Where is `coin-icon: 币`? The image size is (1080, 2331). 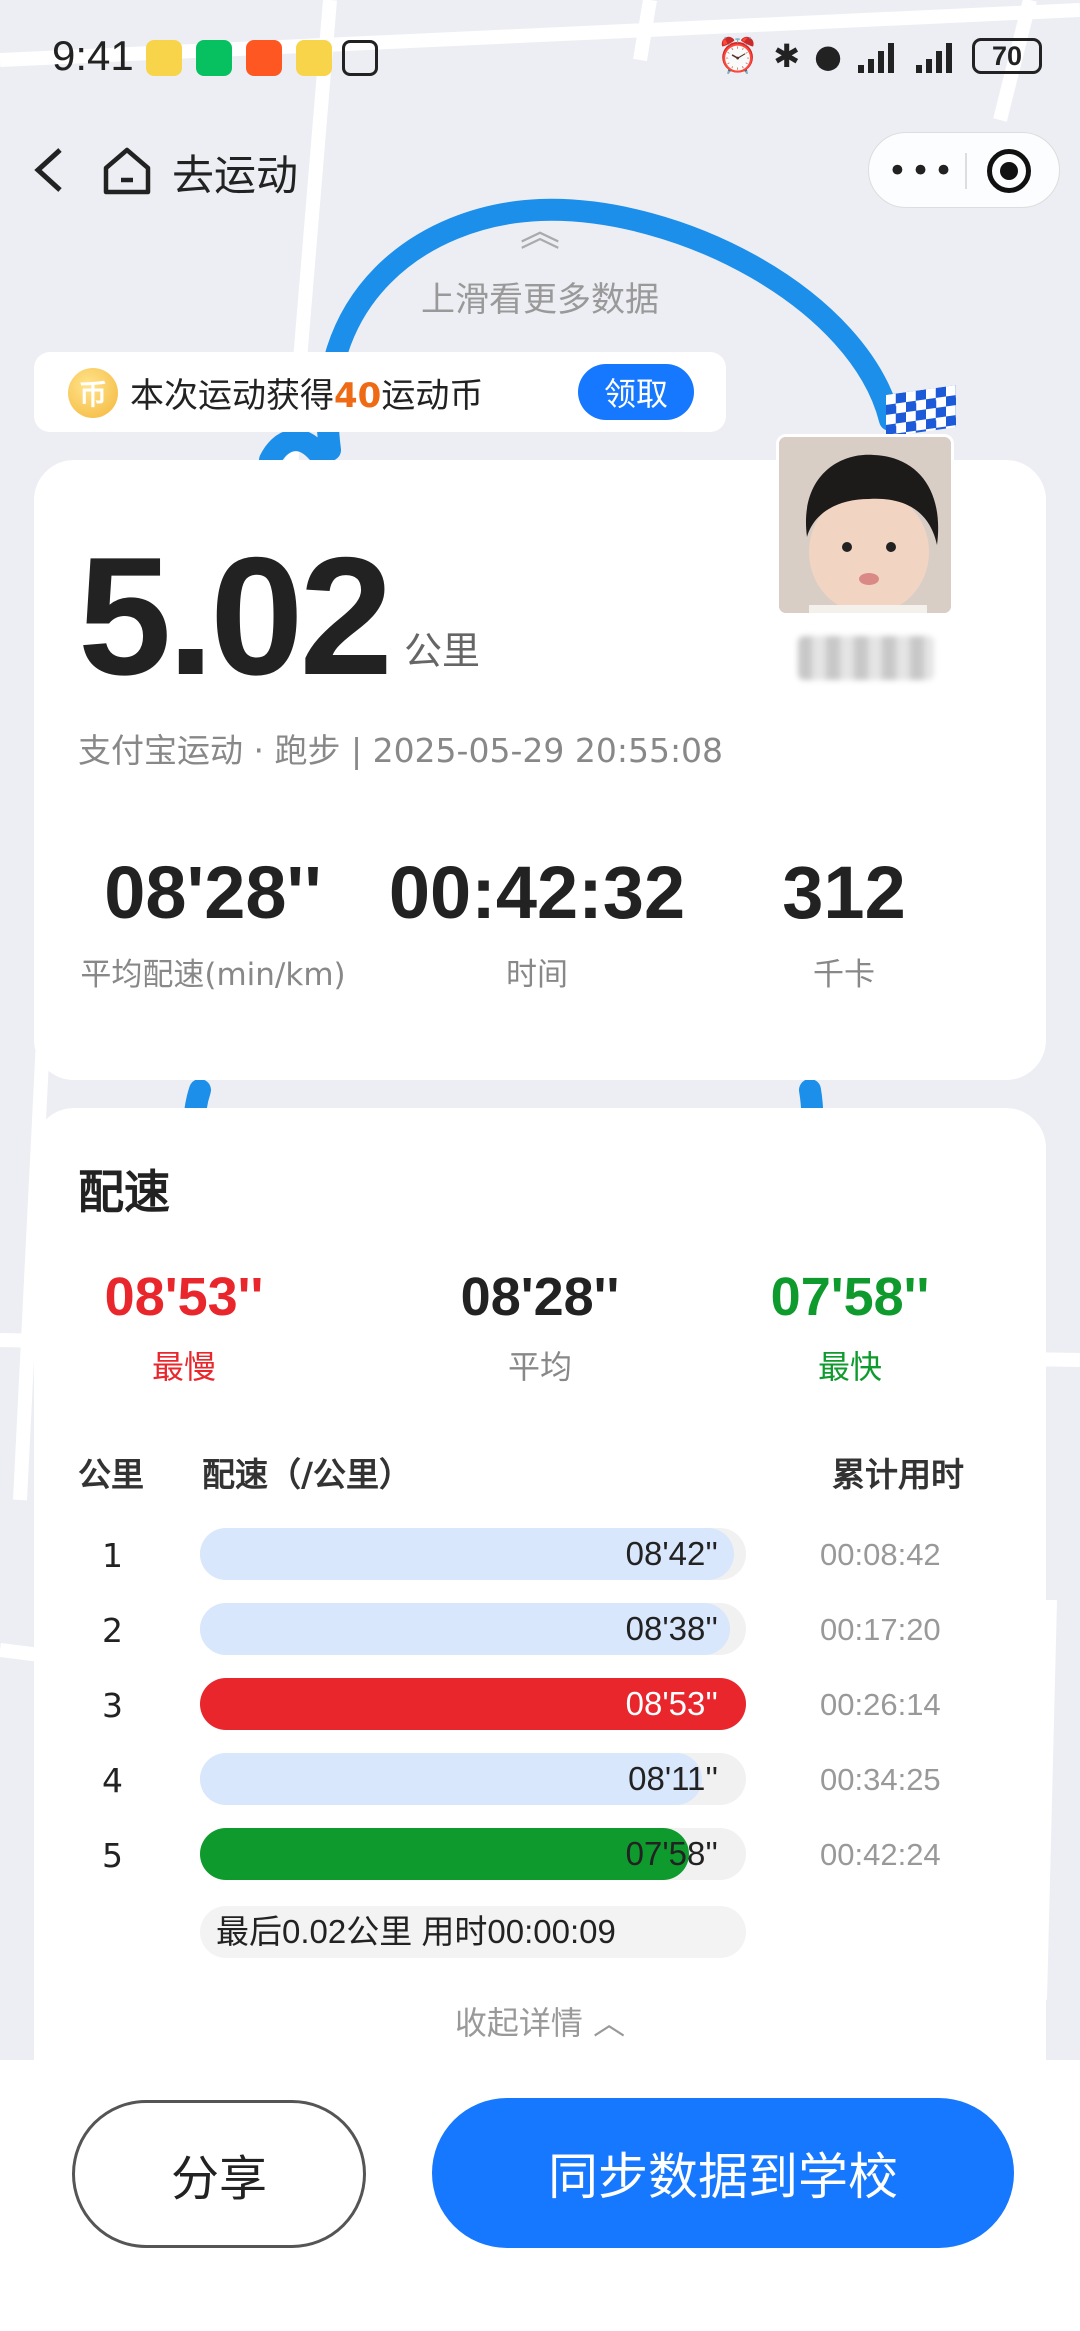 coin-icon: 币 is located at coordinates (93, 393).